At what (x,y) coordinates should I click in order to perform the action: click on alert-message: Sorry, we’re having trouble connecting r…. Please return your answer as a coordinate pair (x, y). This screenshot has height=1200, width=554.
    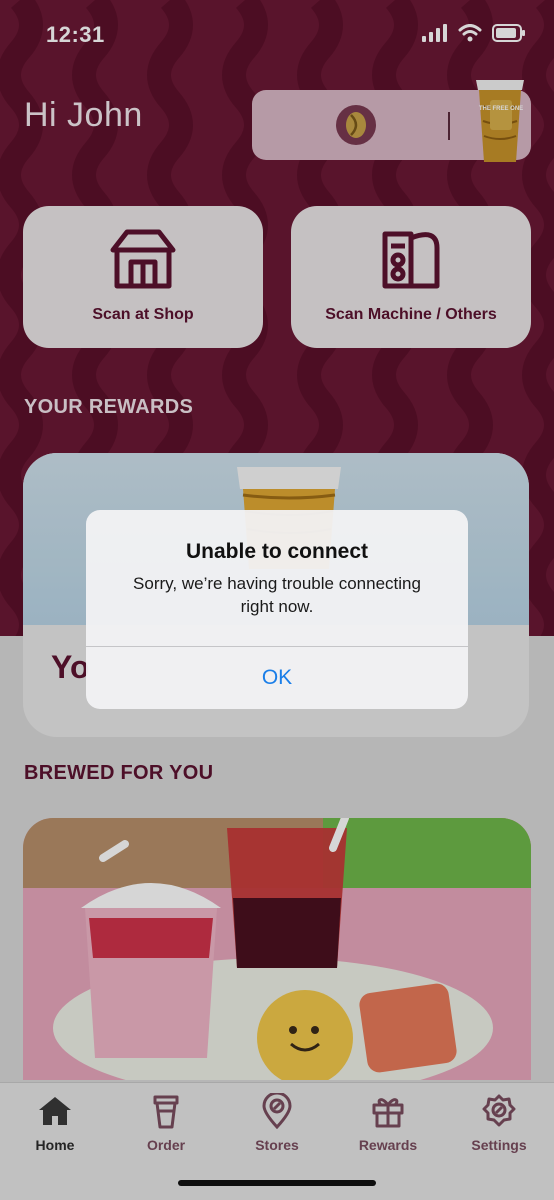
    Looking at the image, I should click on (277, 595).